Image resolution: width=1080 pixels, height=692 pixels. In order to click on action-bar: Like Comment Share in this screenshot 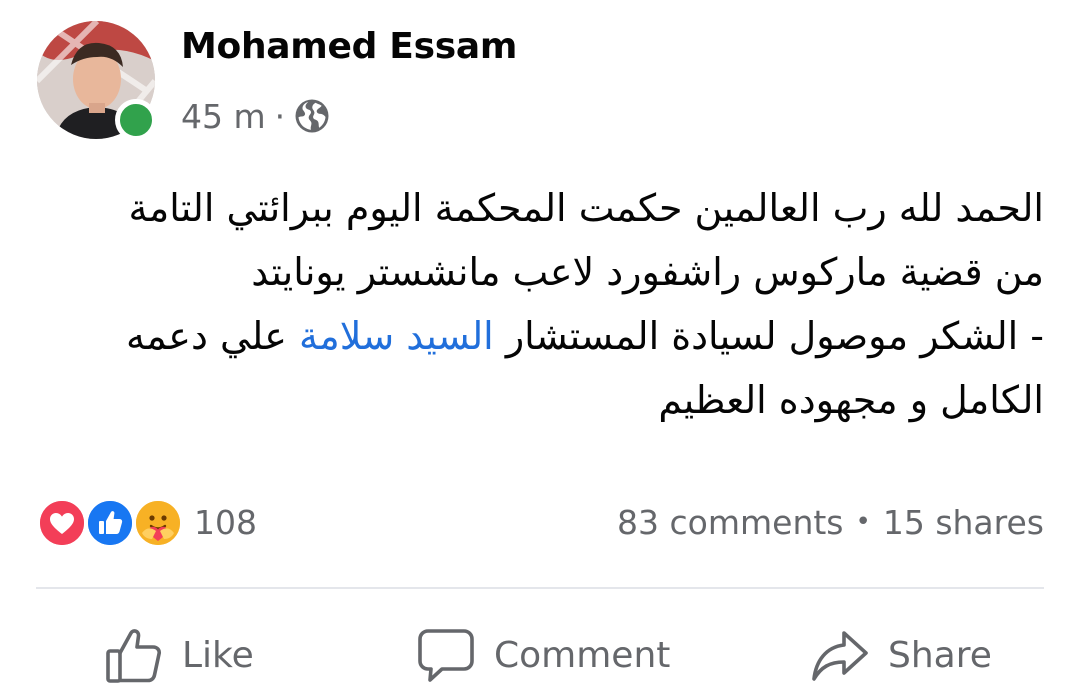, I will do `click(540, 655)`.